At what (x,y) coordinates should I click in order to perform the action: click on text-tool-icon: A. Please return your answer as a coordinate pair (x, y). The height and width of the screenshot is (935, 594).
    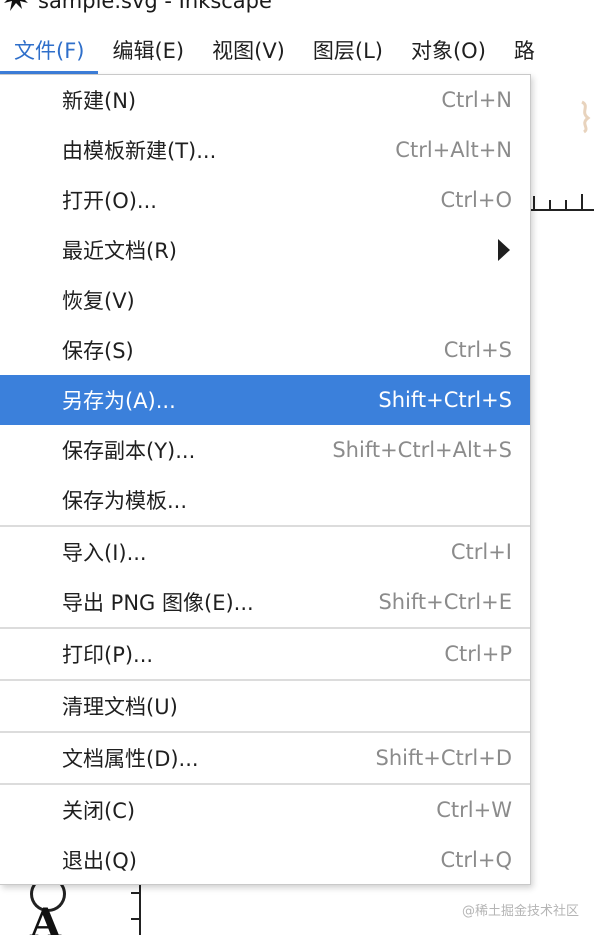
    Looking at the image, I should click on (45, 917).